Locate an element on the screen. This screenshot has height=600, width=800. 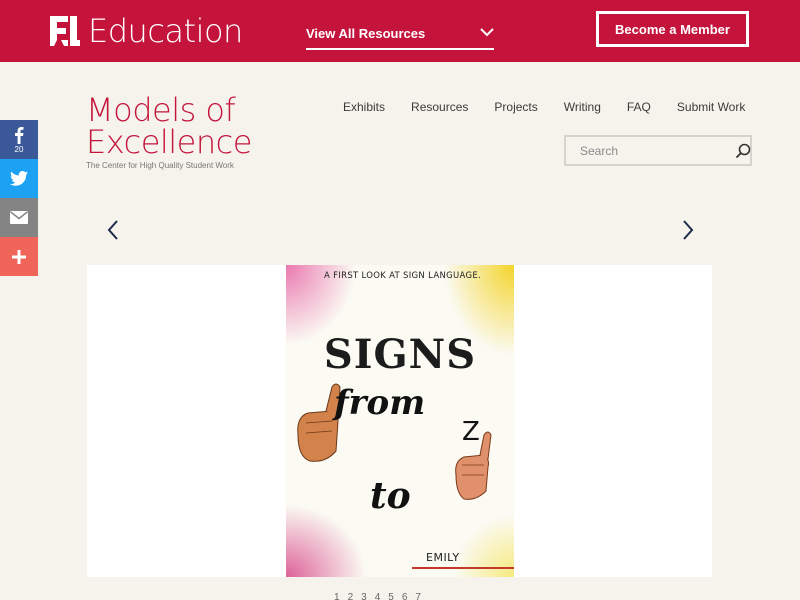
social-share-bar: 20 is located at coordinates (19, 198).